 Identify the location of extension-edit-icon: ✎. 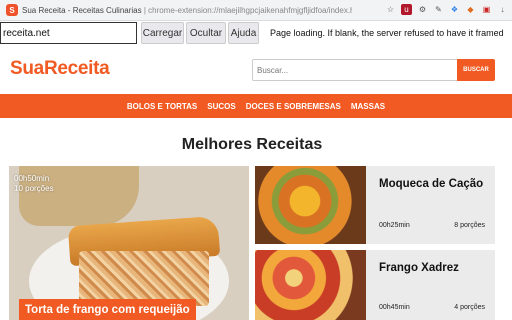
(438, 9).